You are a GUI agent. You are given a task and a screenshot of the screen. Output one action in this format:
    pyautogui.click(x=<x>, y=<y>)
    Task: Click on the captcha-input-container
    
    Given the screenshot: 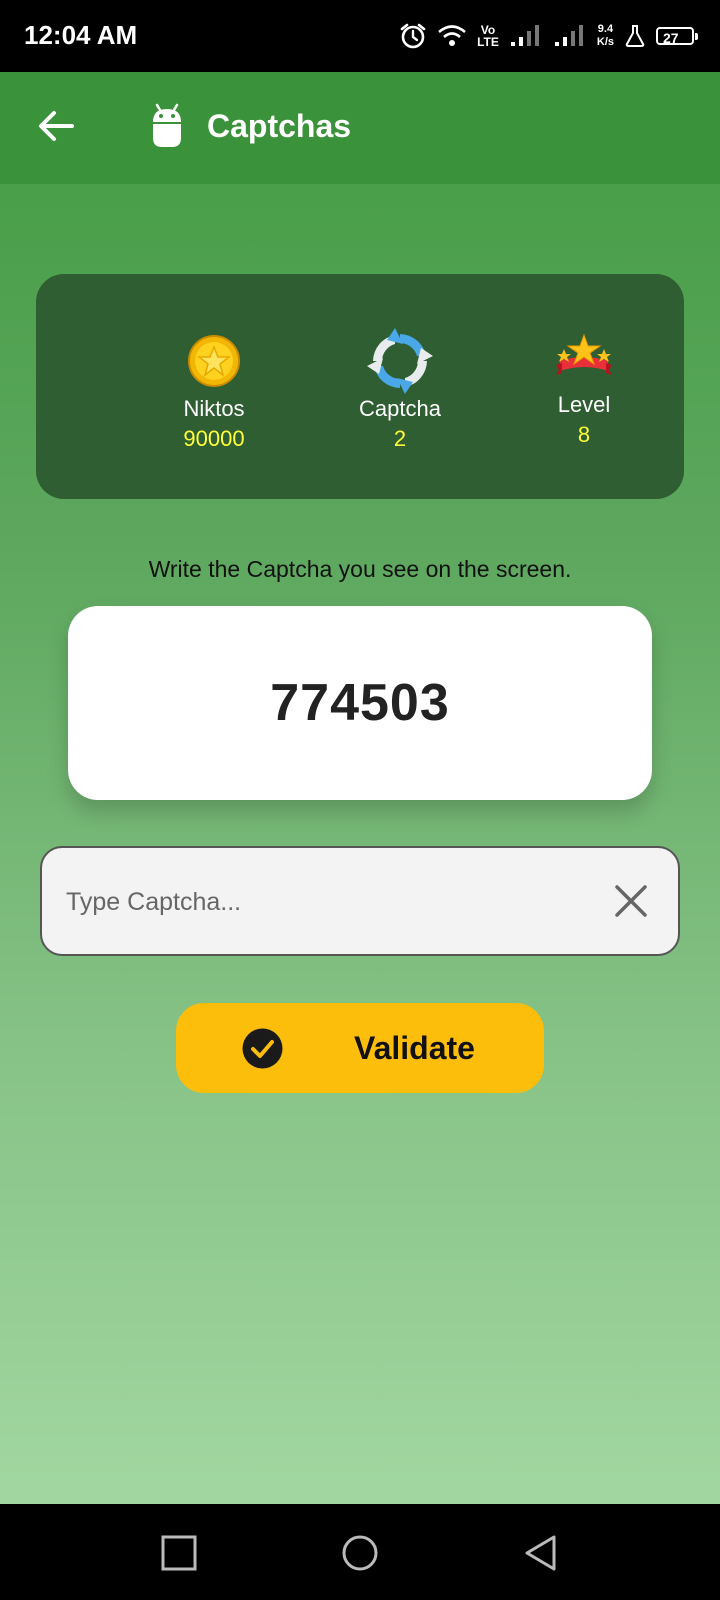 What is the action you would take?
    pyautogui.click(x=360, y=901)
    